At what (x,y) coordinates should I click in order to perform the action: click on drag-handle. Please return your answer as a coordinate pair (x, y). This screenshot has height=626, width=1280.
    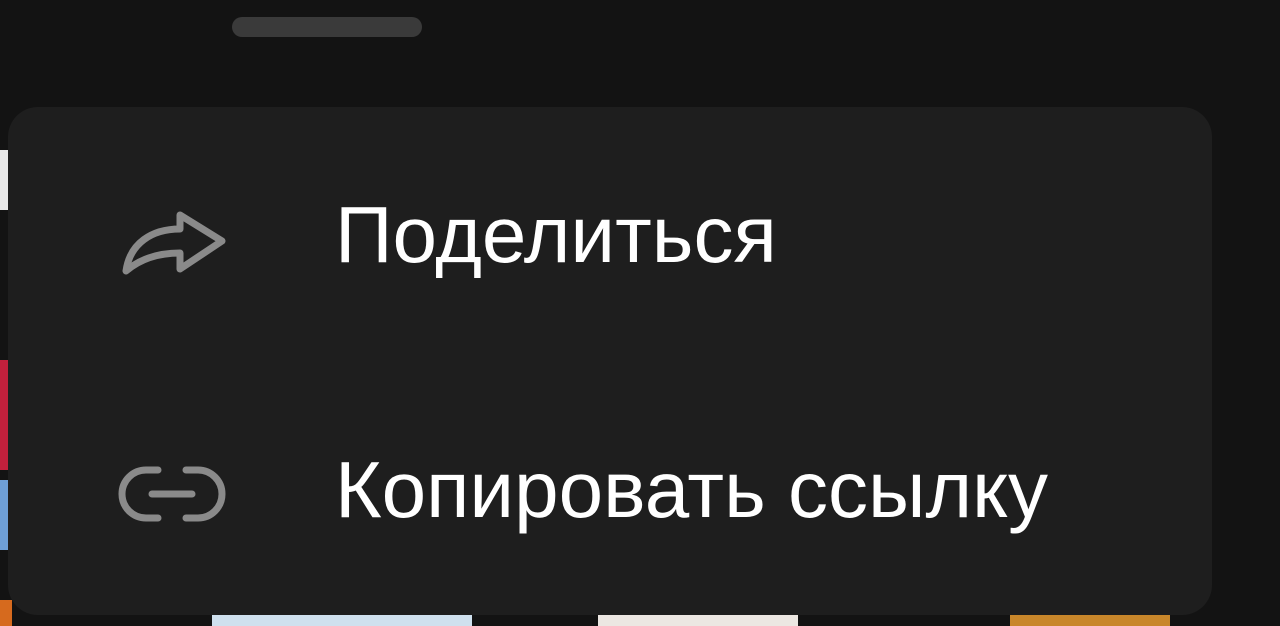
    Looking at the image, I should click on (327, 27).